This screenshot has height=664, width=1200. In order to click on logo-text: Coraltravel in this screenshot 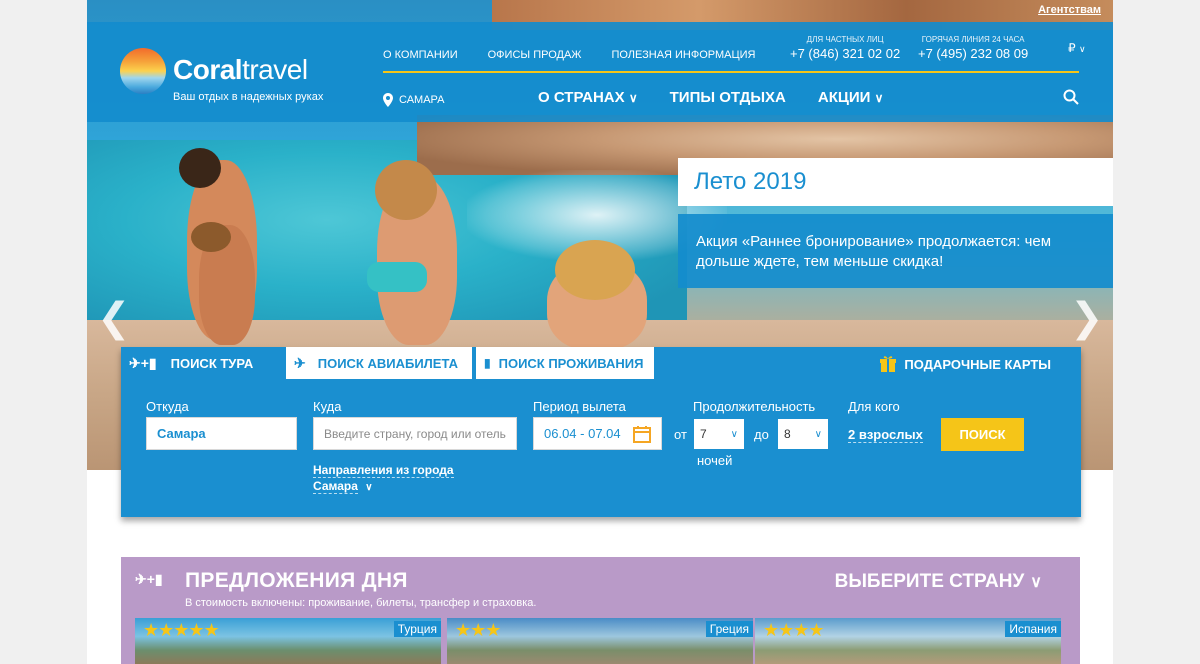, I will do `click(240, 70)`.